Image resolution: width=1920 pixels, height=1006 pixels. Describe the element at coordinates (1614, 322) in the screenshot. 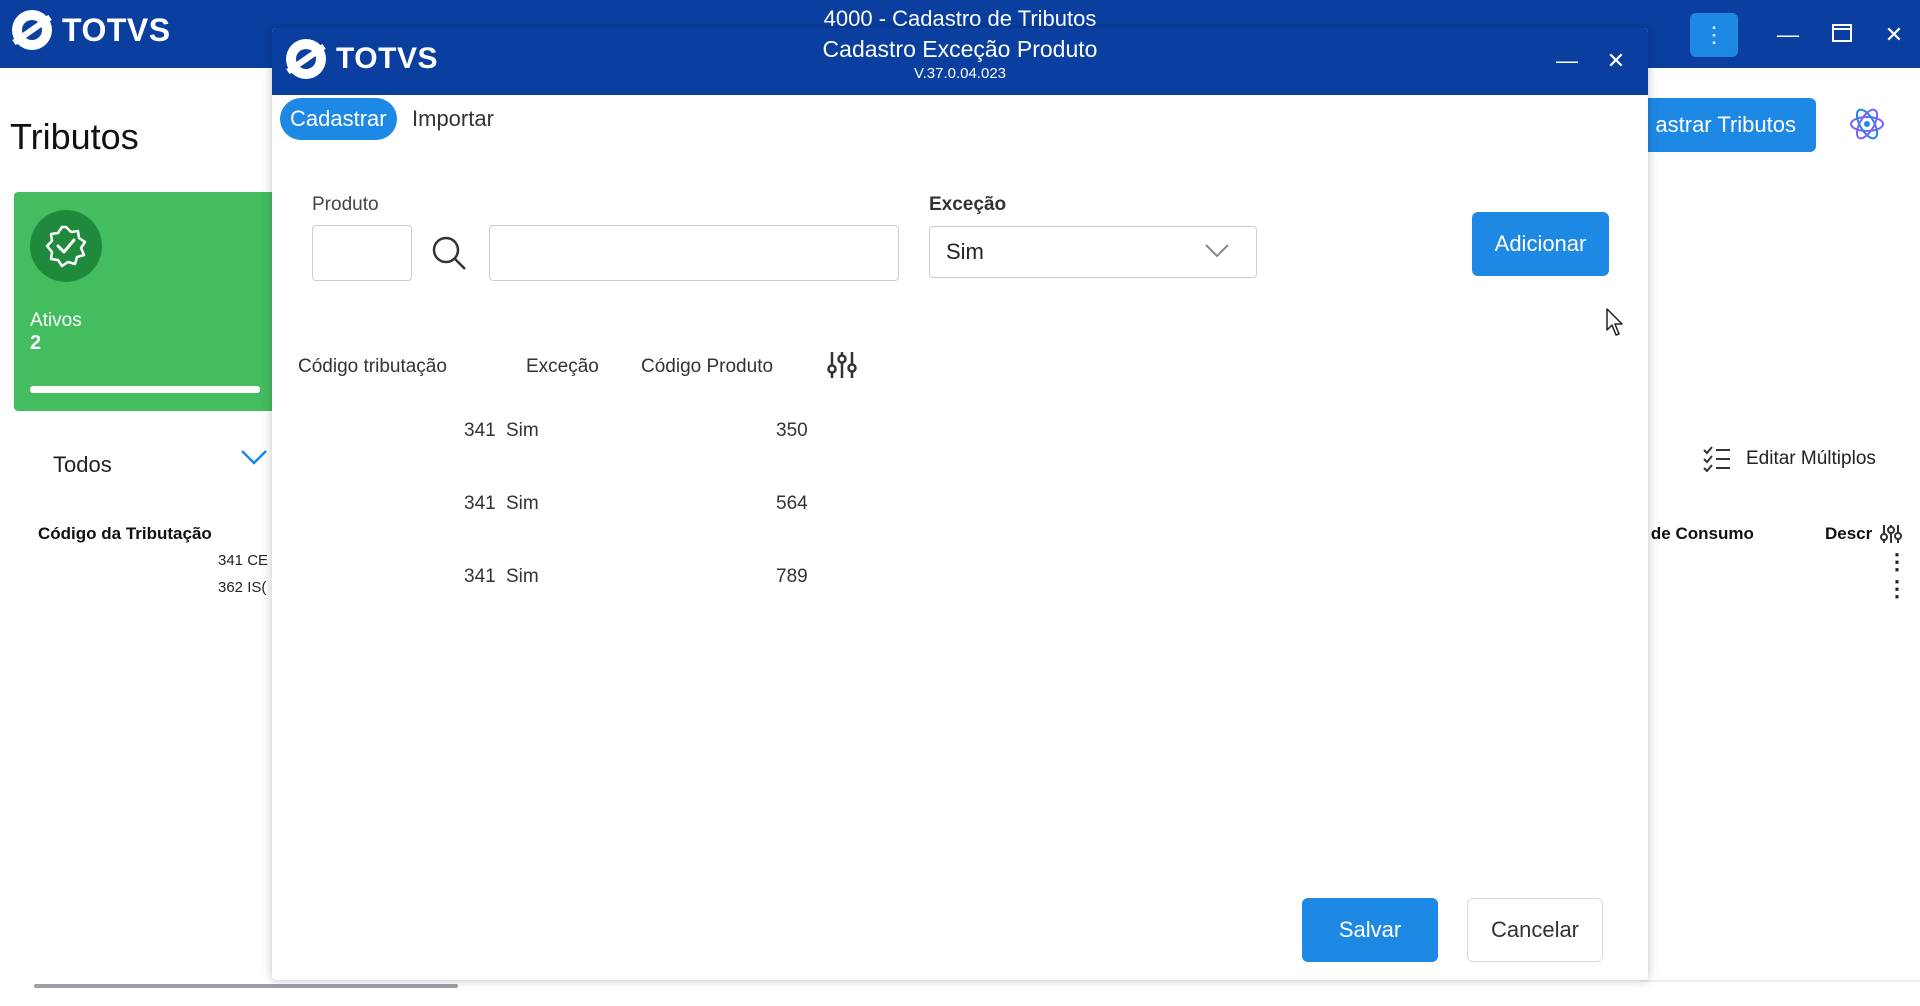

I see `mouse-pointer-icon` at that location.